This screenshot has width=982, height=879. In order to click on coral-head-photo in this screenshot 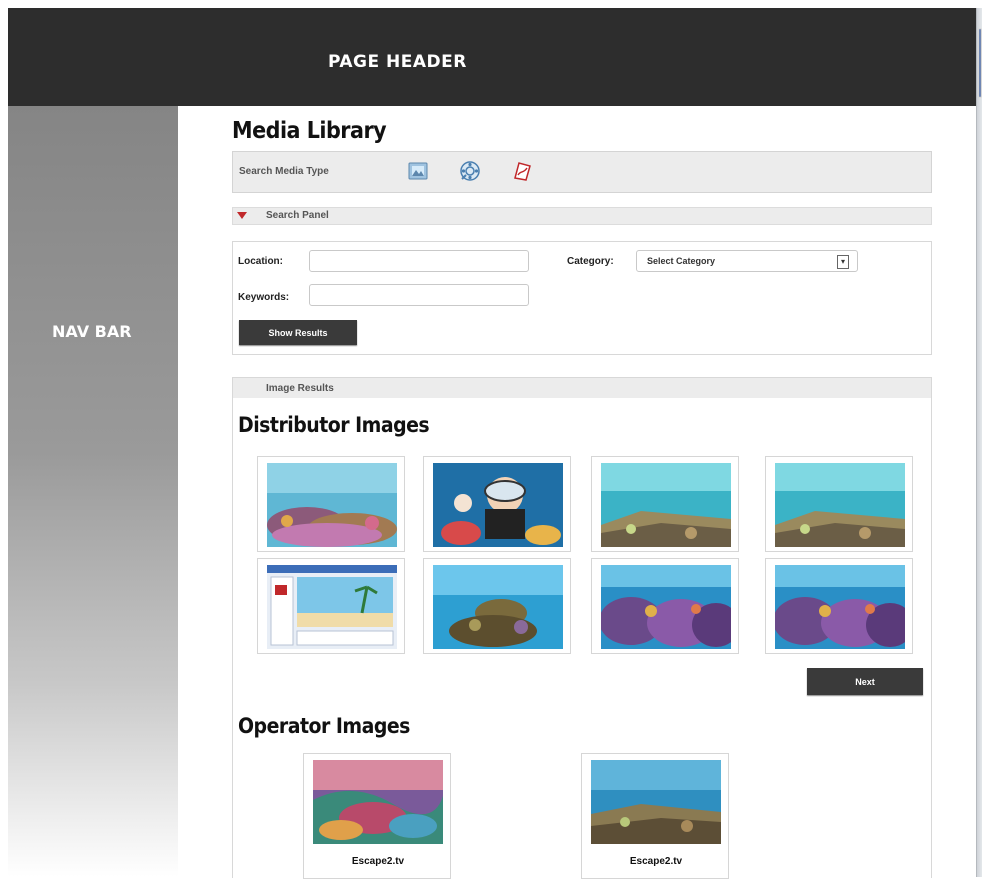, I will do `click(498, 607)`.